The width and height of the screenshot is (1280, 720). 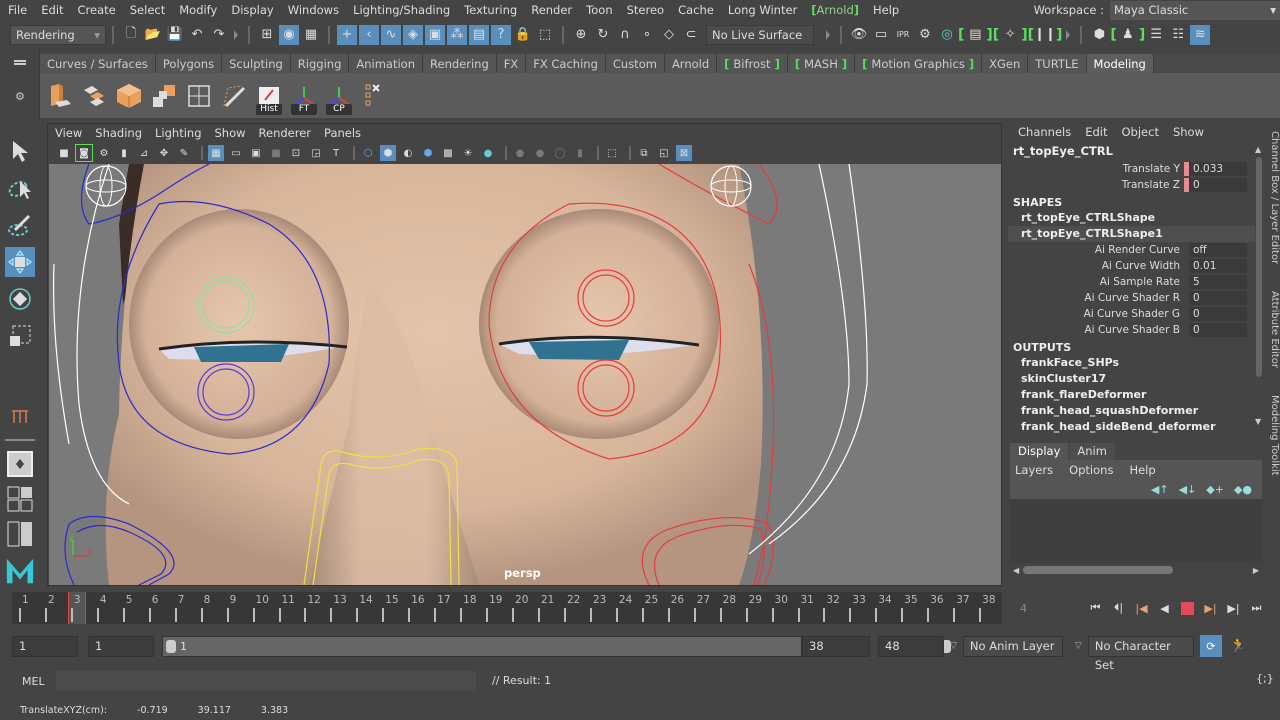 I want to click on attribute-row: Translate Z 0, so click(x=1131, y=185).